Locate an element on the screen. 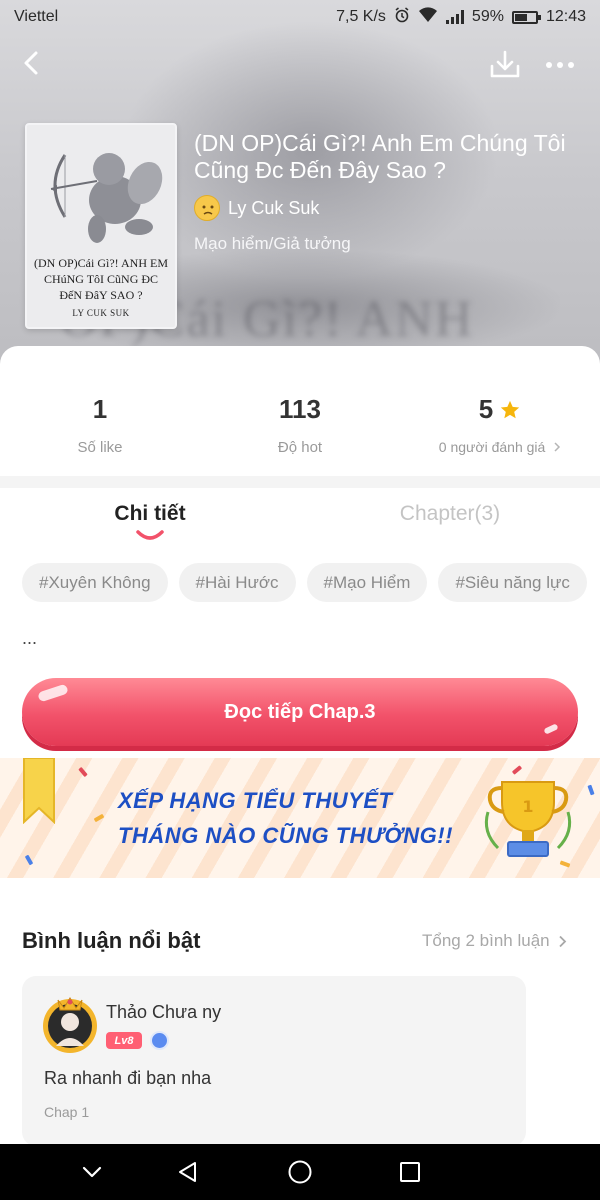  tag-chip: #Siêu năng lực is located at coordinates (512, 582).